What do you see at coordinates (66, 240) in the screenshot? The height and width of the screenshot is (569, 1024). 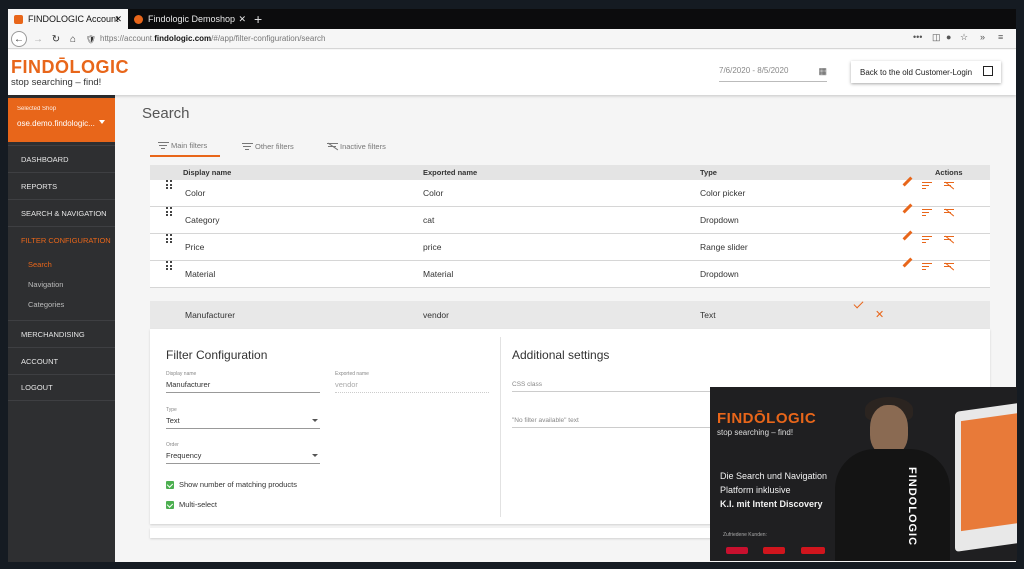 I see `sidebar-item-label: FILTER CONFIGURATION` at bounding box center [66, 240].